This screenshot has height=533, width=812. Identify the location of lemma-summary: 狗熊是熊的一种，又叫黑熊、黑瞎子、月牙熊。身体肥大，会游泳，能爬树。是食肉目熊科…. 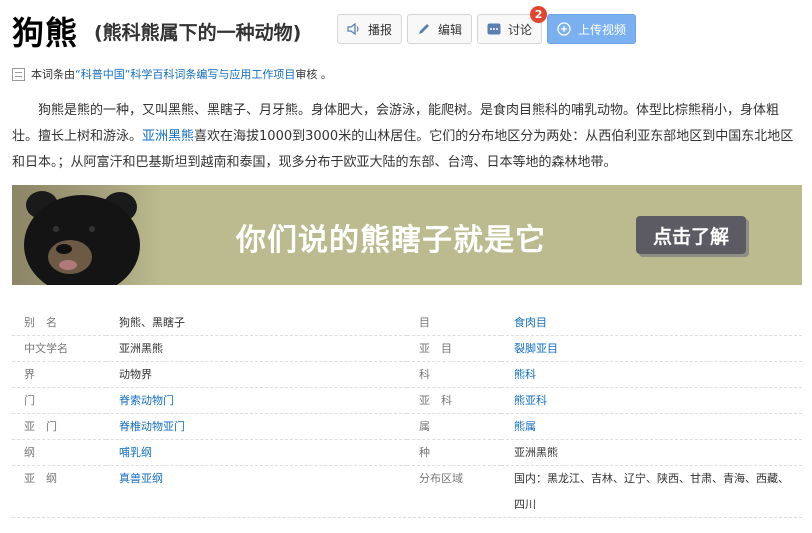
(407, 137).